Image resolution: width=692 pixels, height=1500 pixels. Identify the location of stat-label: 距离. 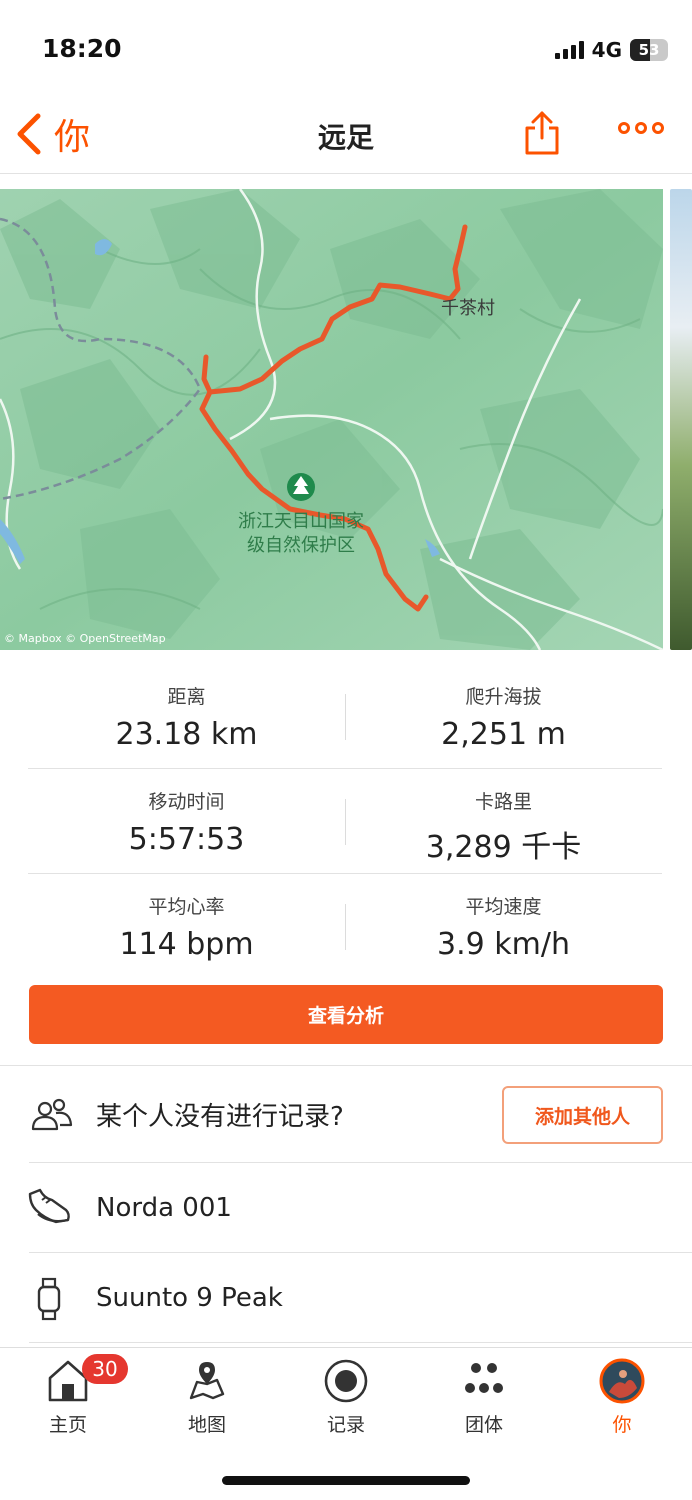
(186, 697).